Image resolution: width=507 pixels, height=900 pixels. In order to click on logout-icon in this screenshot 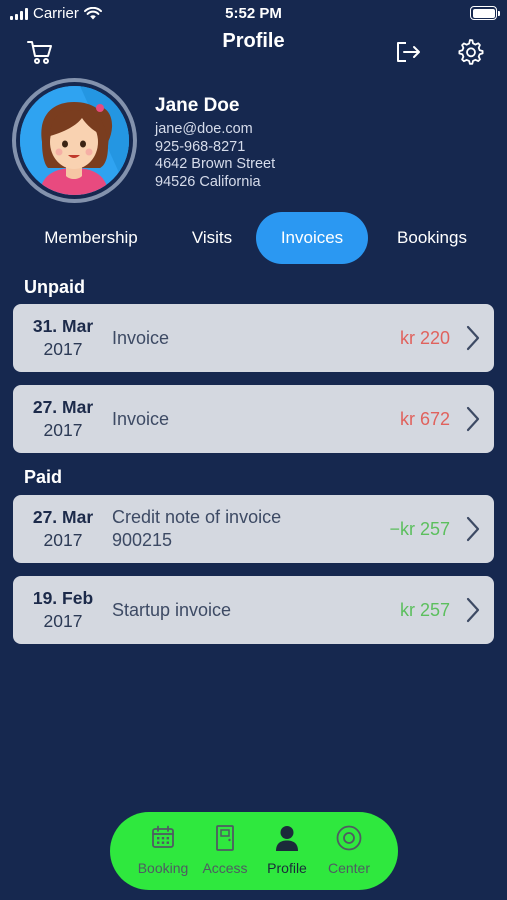, I will do `click(408, 52)`.